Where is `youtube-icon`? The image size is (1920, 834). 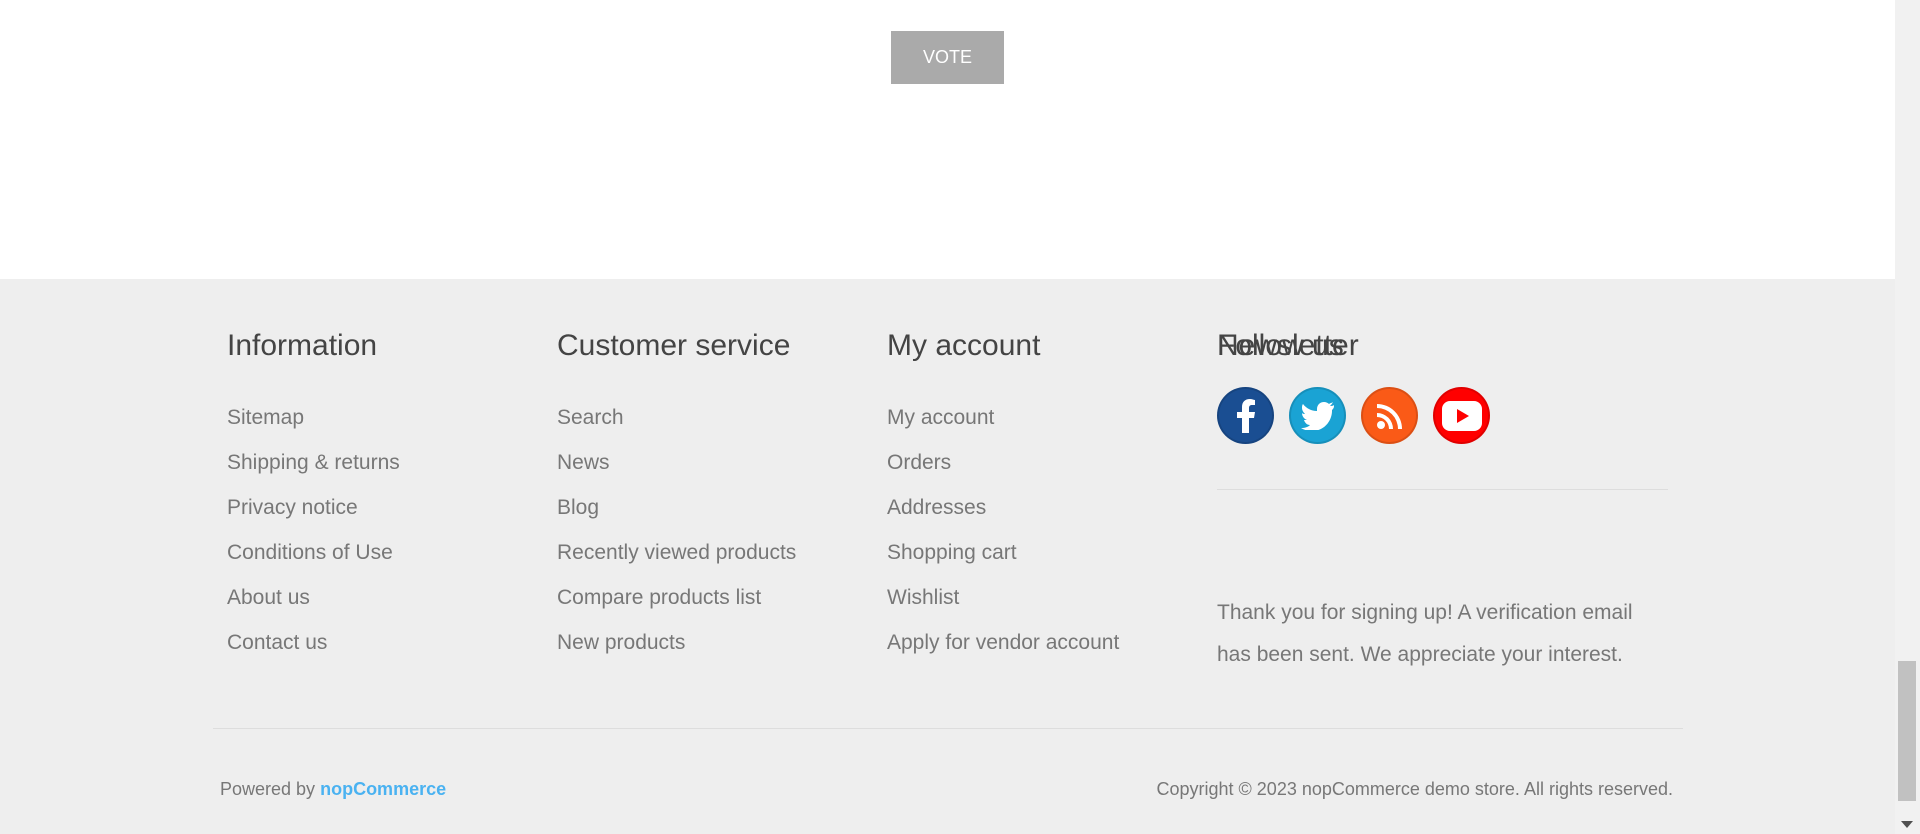 youtube-icon is located at coordinates (1461, 415).